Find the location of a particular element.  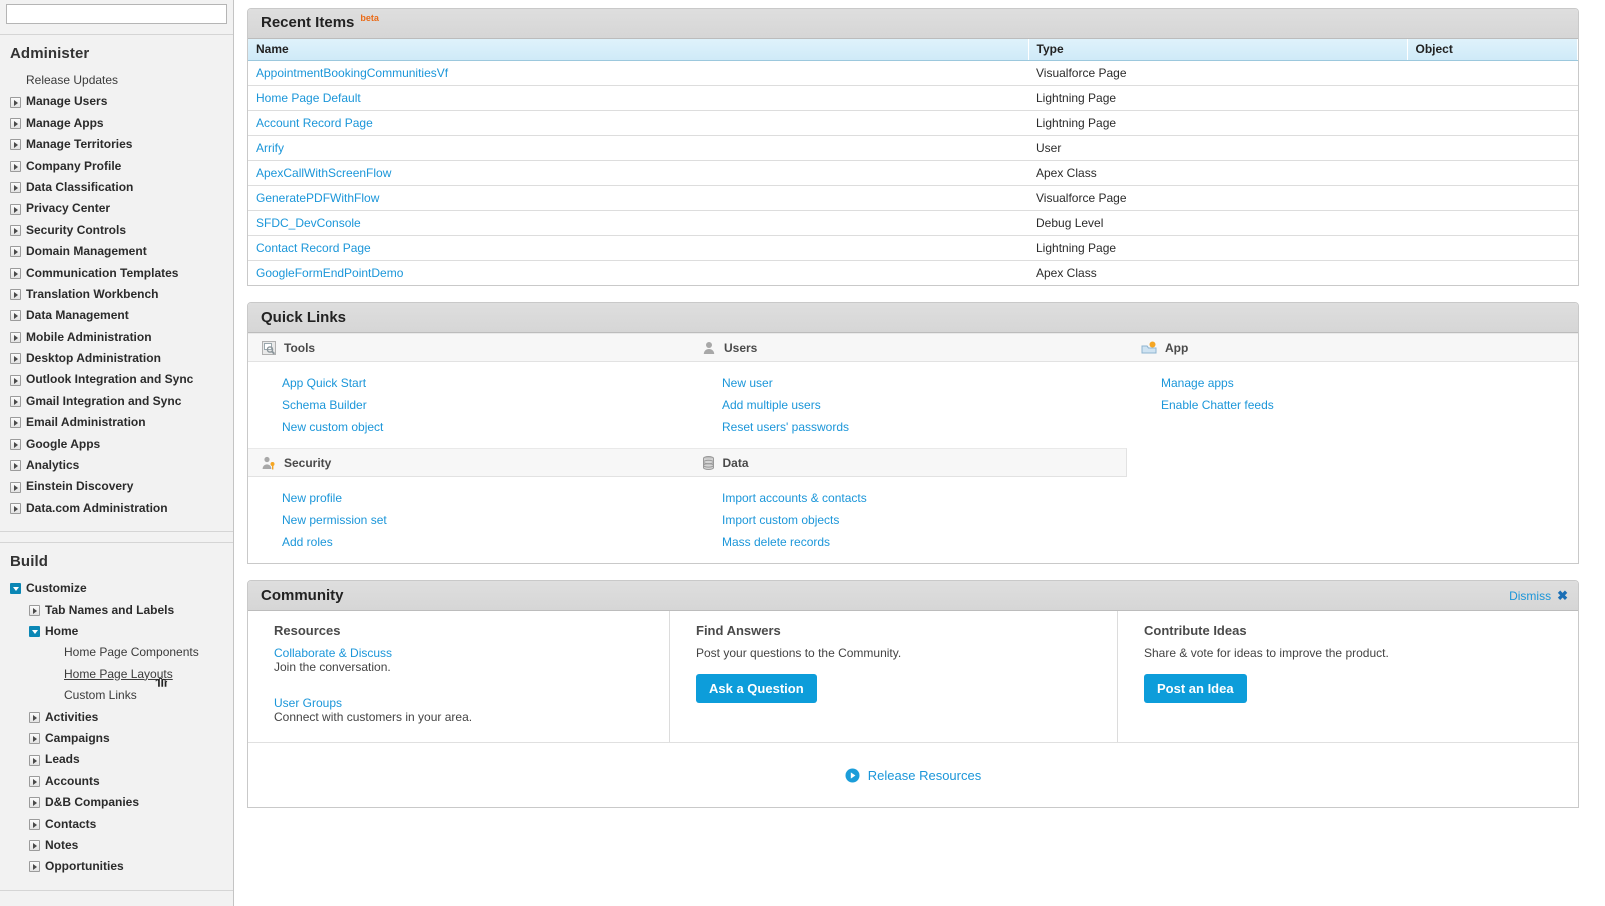

recent-item-link: ApexCallWithScreenFlow is located at coordinates (323, 173).